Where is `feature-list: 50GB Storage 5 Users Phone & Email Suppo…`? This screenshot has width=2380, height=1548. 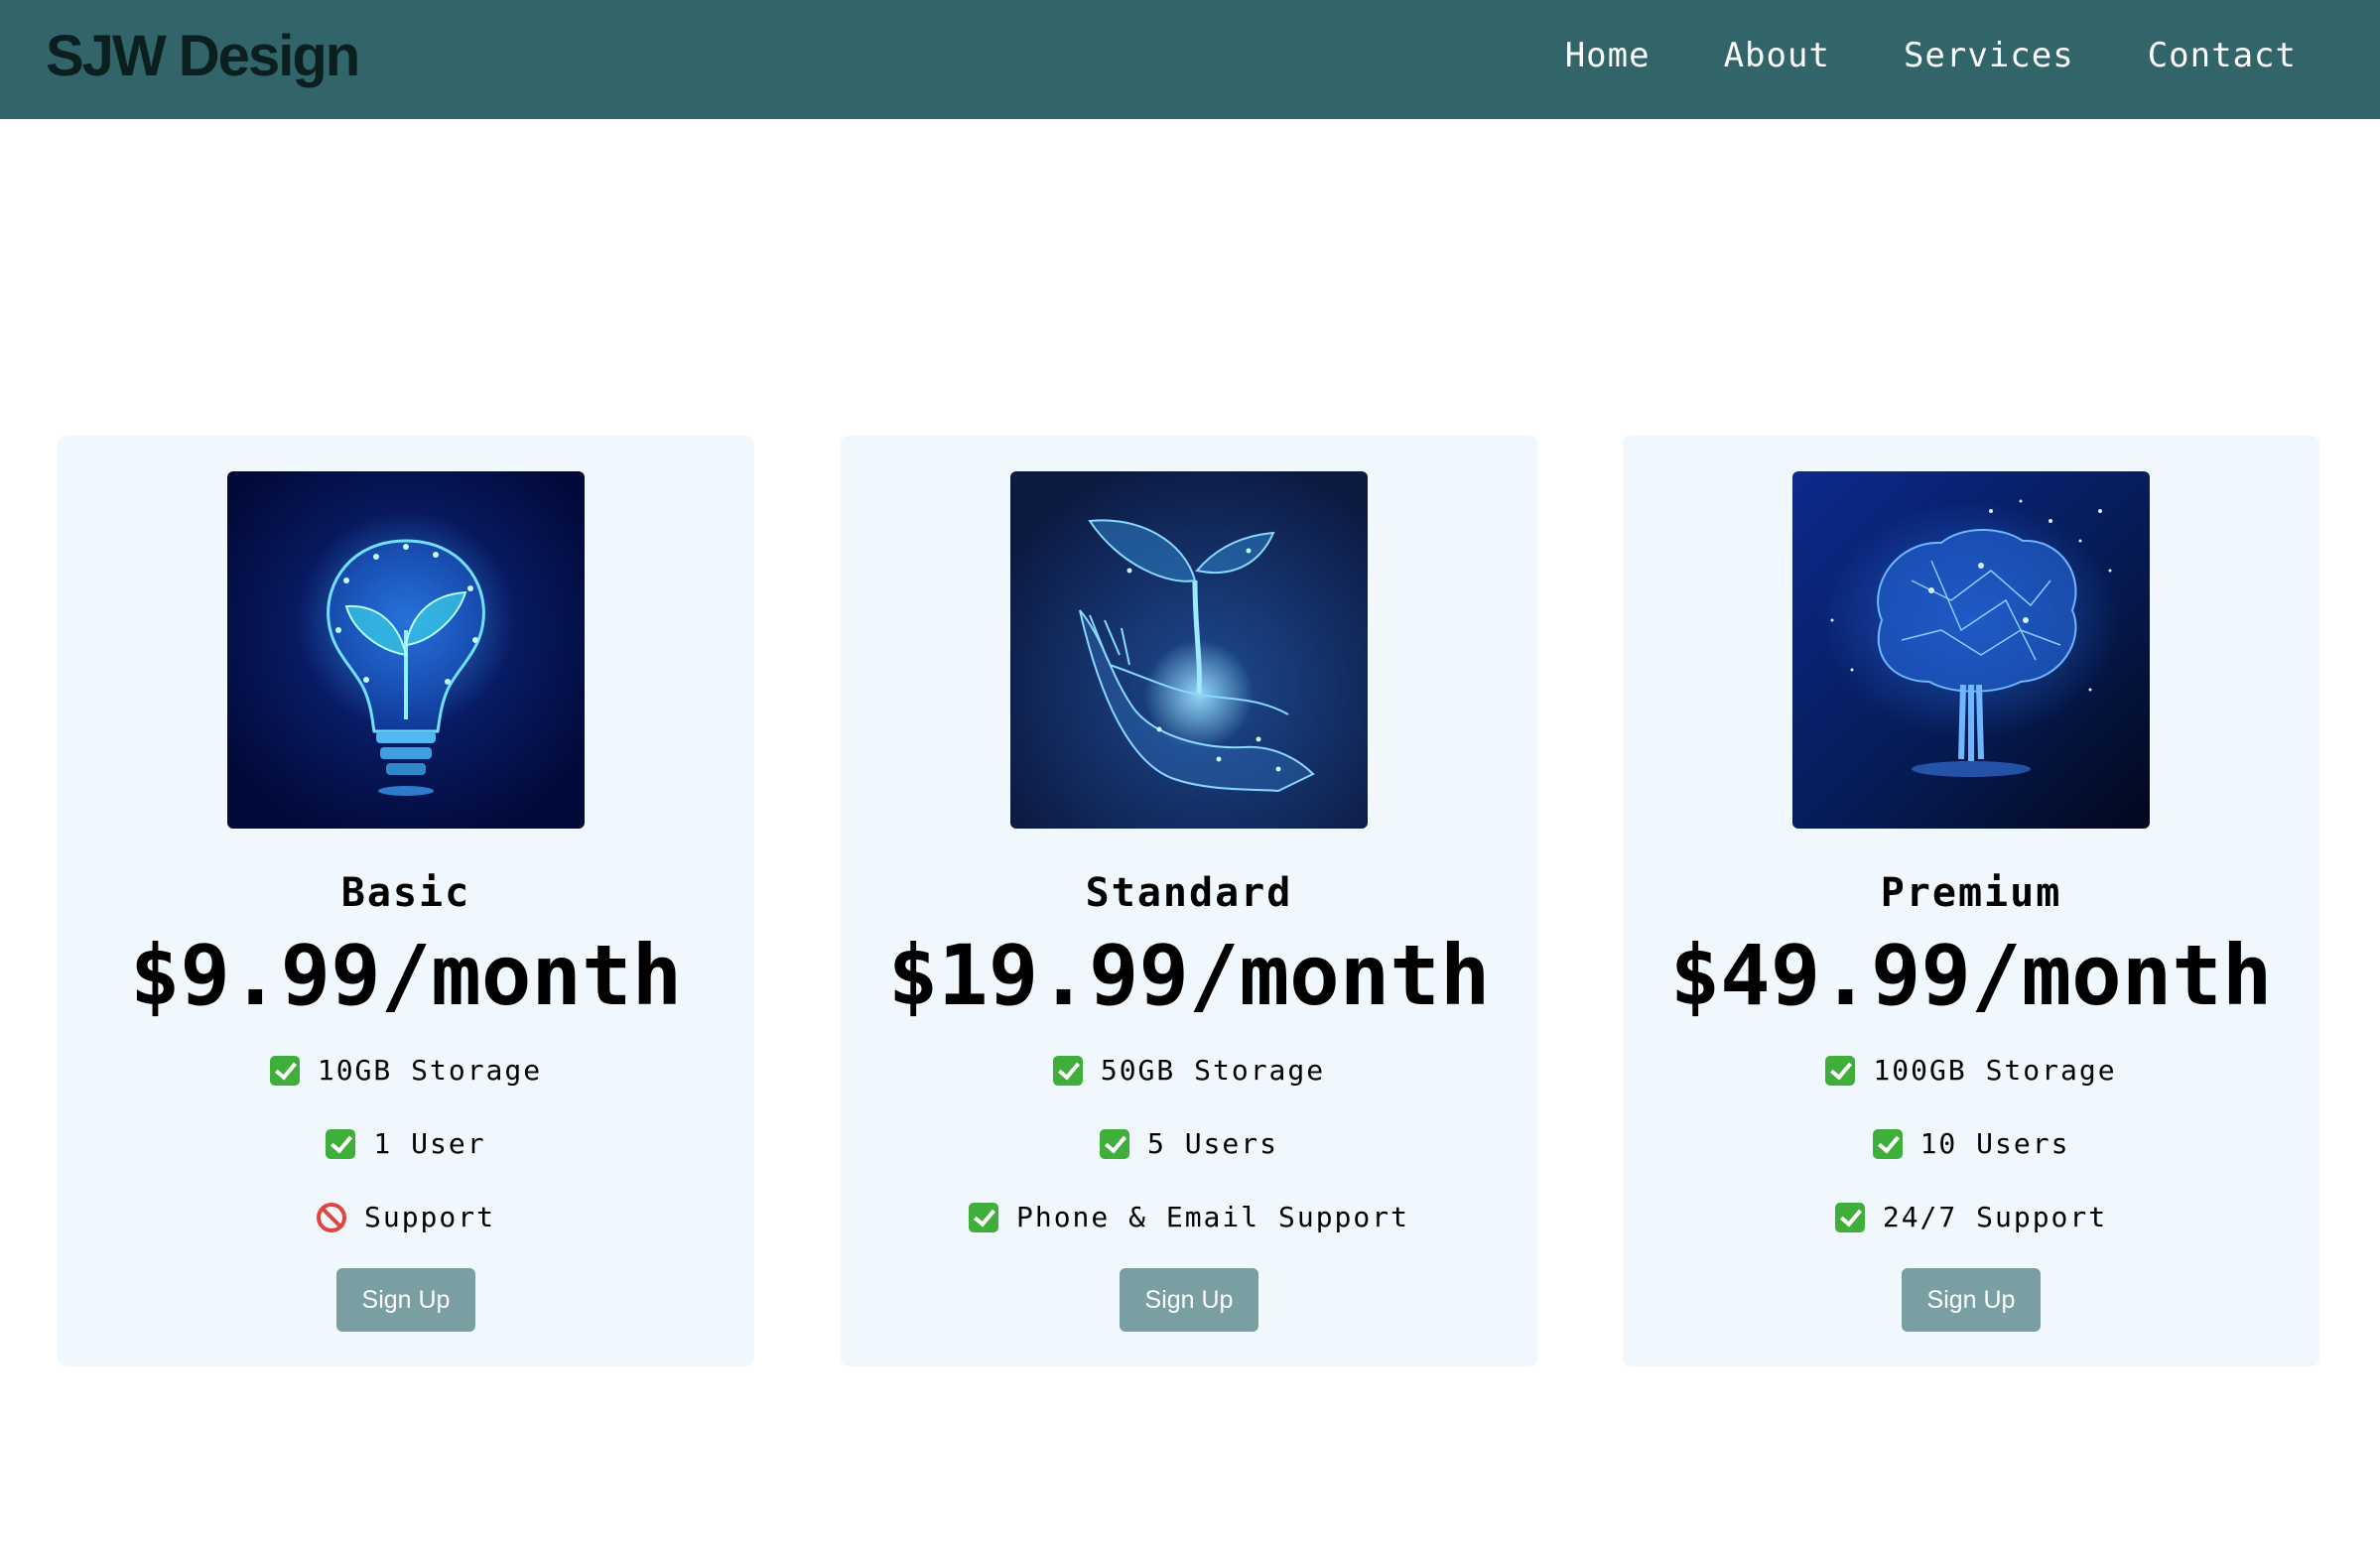 feature-list: 50GB Storage 5 Users Phone & Email Suppo… is located at coordinates (1189, 1159).